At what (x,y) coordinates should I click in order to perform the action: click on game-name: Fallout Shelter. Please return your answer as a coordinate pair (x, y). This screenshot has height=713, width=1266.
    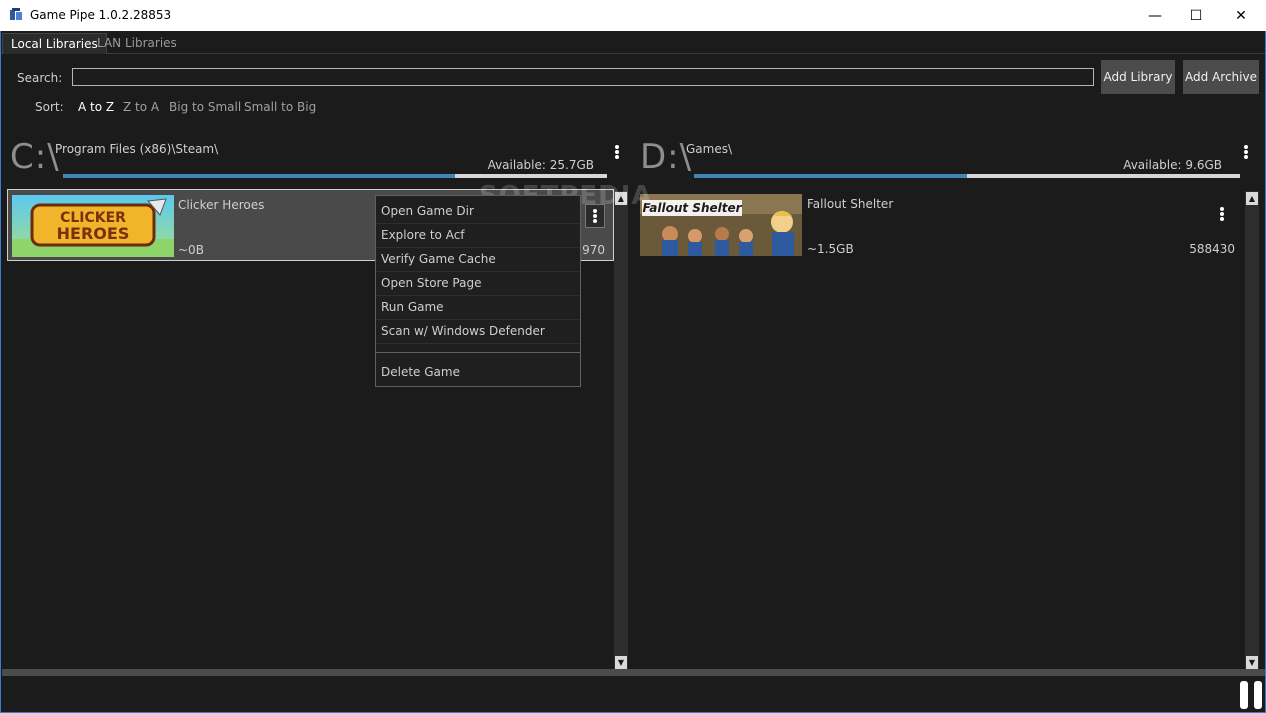
    Looking at the image, I should click on (850, 204).